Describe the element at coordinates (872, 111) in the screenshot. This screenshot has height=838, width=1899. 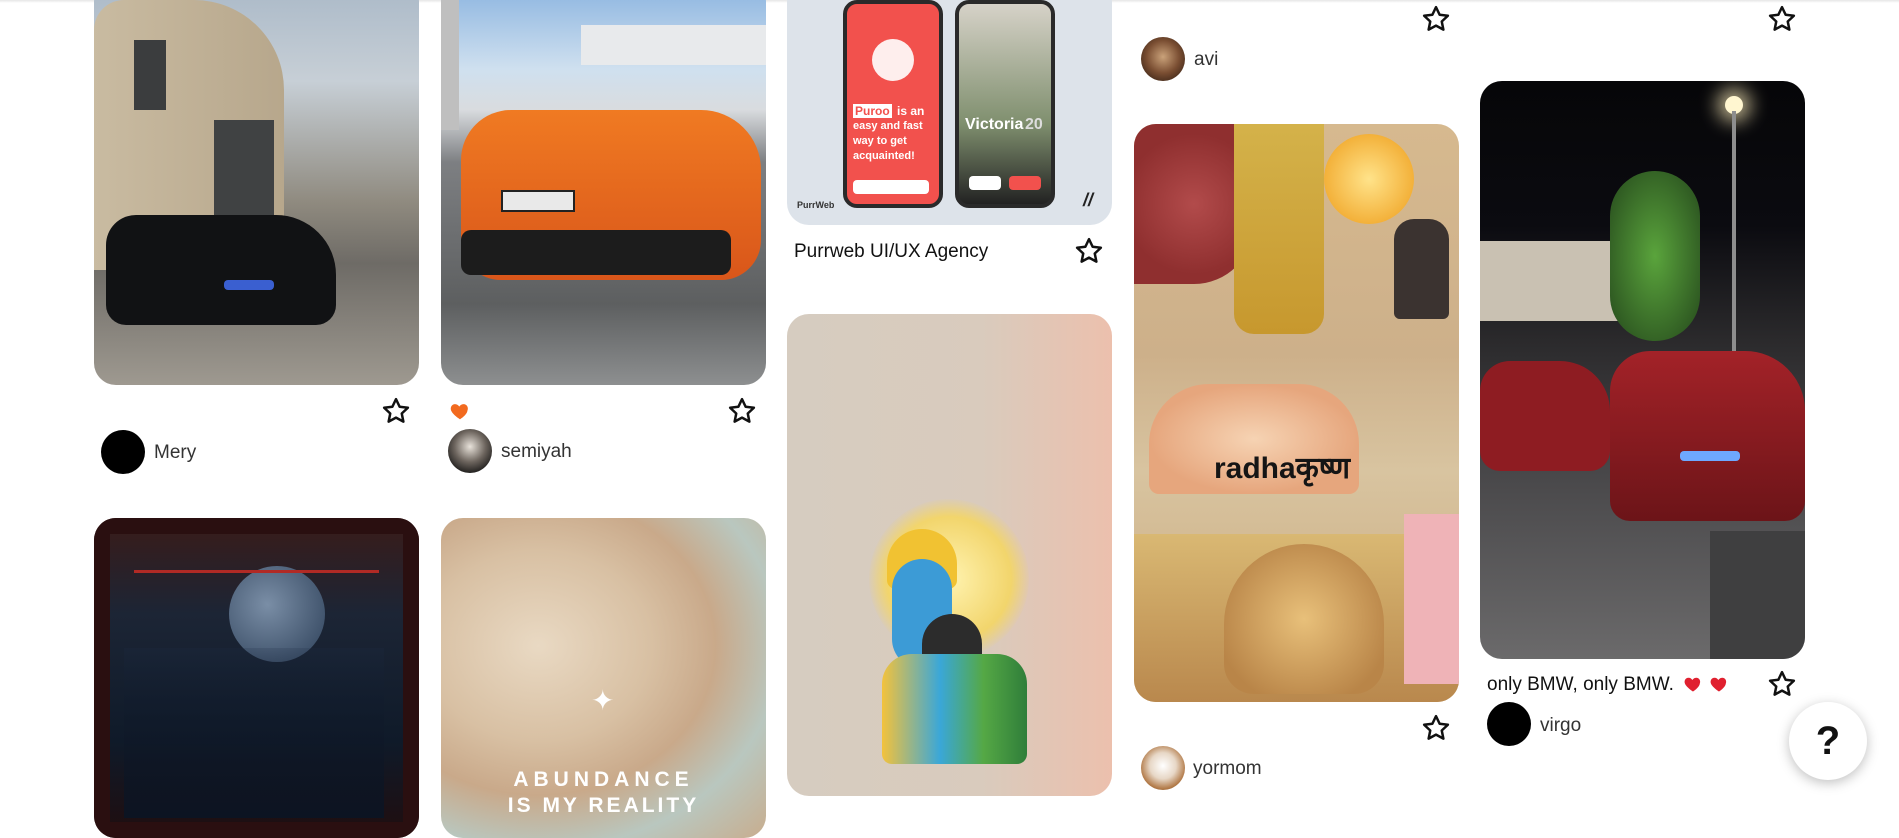
I see `overlay-text: Puroo` at that location.